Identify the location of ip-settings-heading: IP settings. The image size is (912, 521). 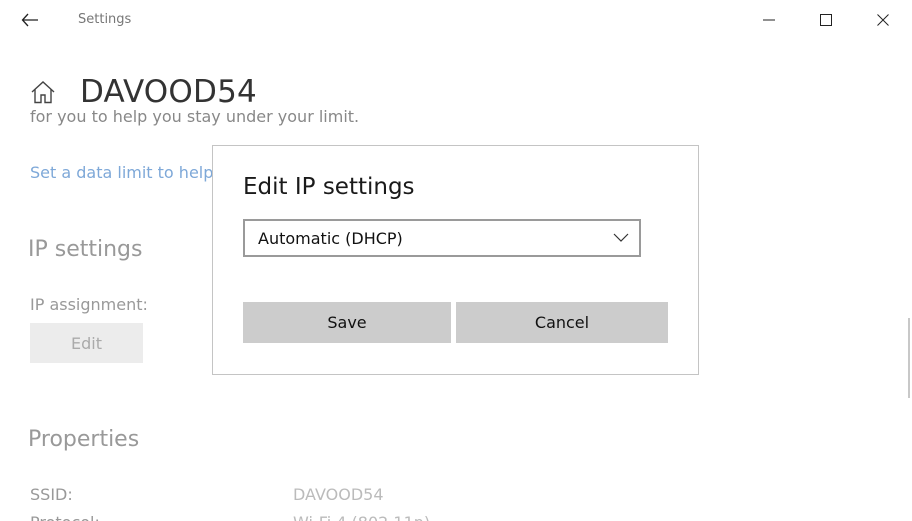
(85, 249).